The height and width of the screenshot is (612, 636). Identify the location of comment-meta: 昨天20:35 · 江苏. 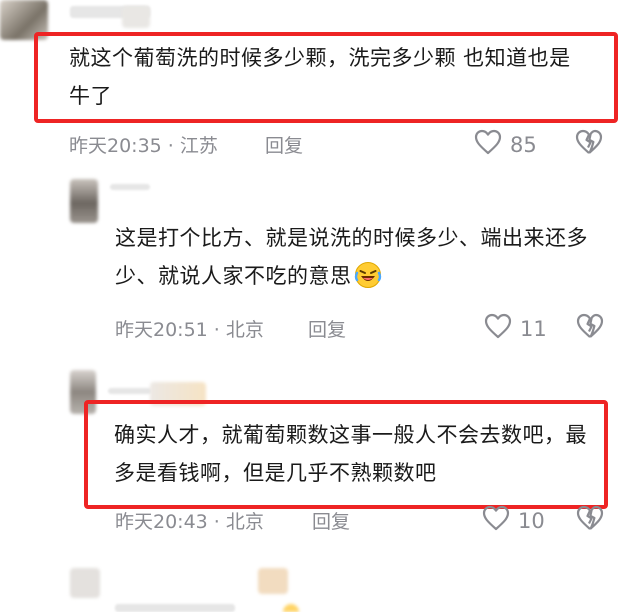
(143, 146).